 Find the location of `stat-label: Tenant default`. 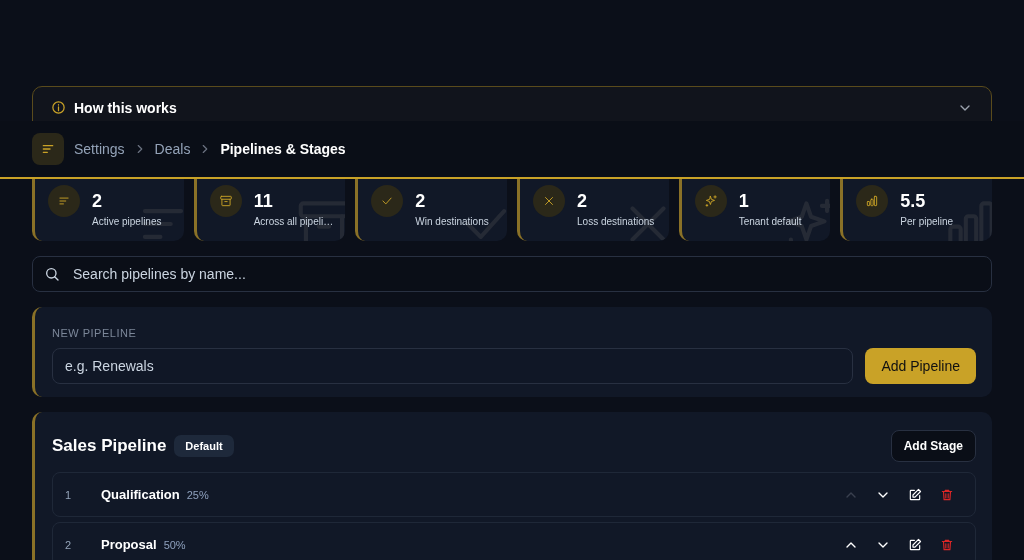

stat-label: Tenant default is located at coordinates (770, 221).